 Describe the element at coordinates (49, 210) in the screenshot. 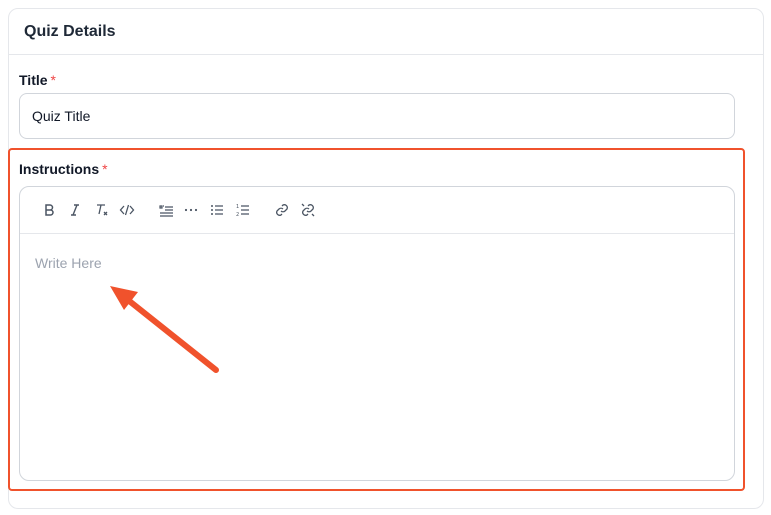

I see `bold-icon` at that location.